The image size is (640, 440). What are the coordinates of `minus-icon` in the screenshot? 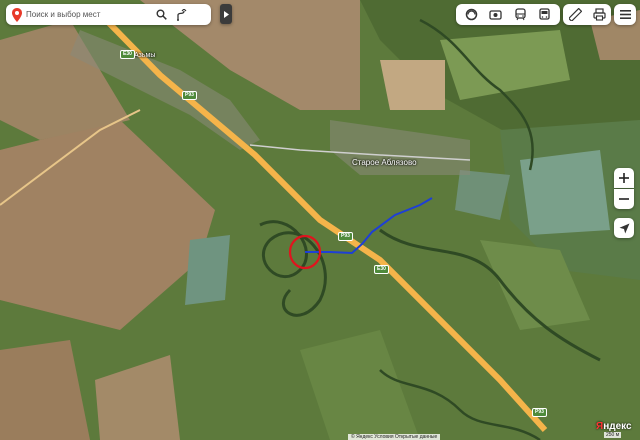 It's located at (624, 199).